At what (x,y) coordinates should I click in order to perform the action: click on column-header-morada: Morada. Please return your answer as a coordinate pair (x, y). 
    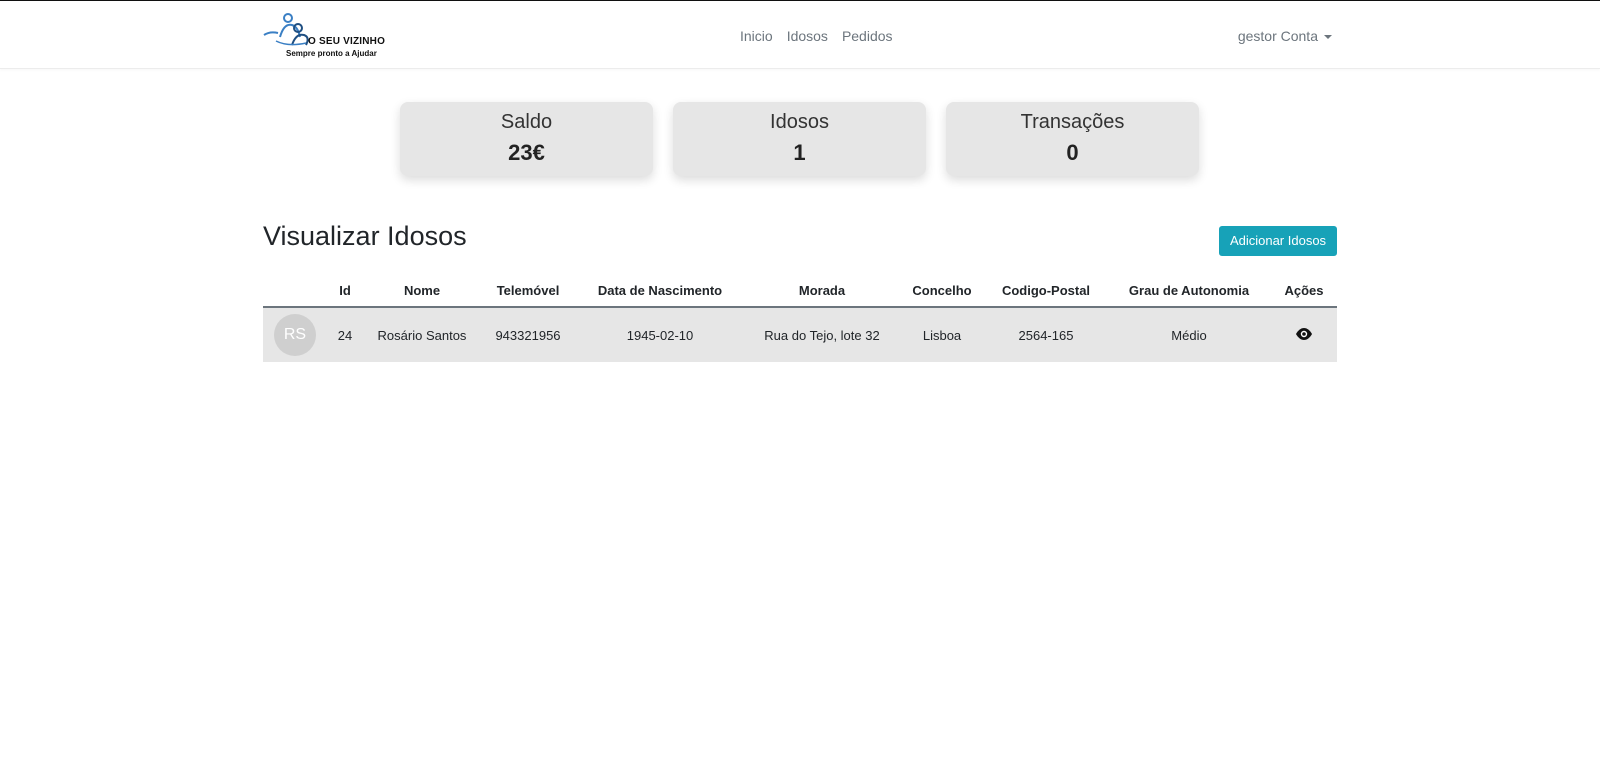
    Looking at the image, I should click on (822, 291).